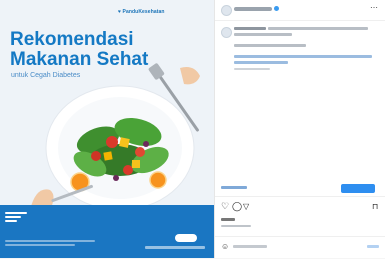  I want to click on likes-count, so click(228, 219).